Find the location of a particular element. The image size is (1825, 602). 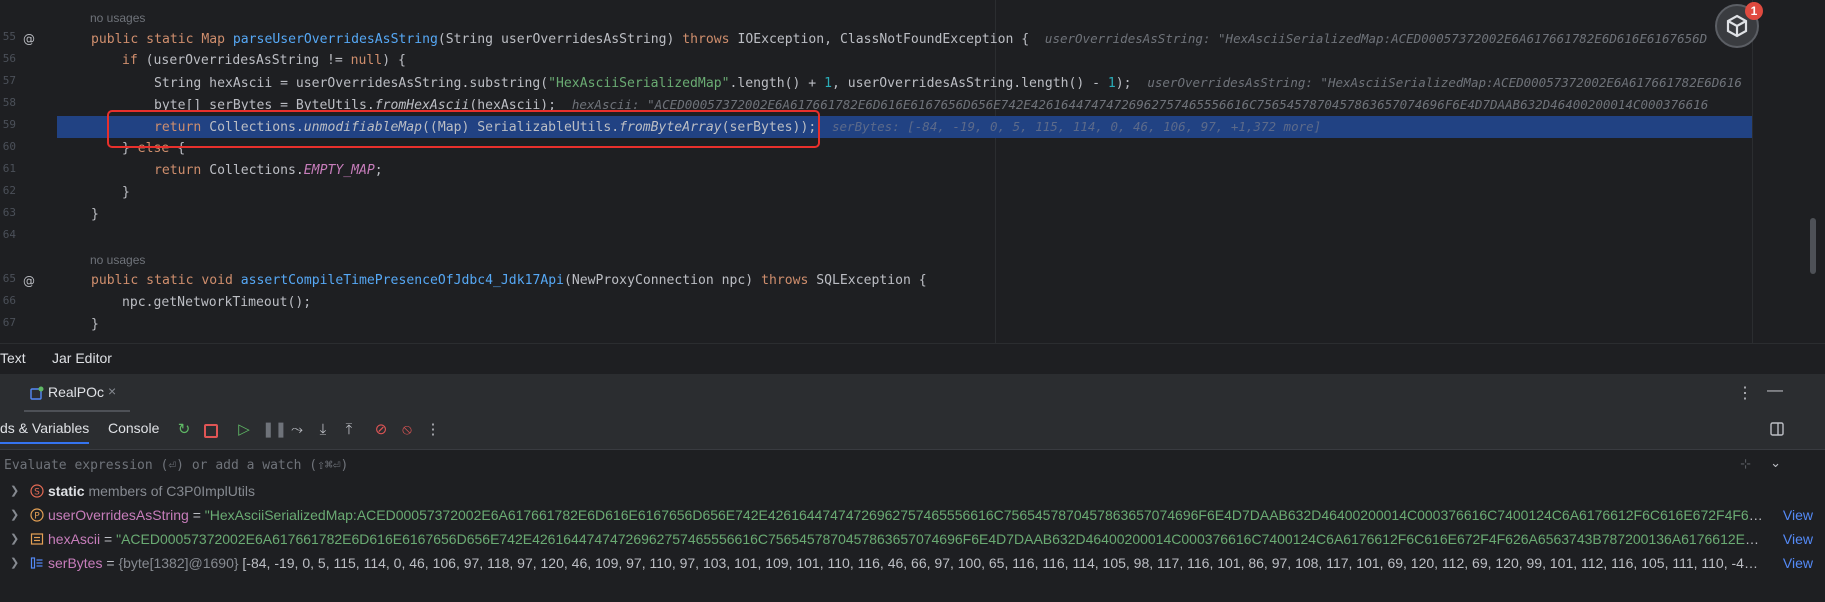

variable-name: userOverridesAsString is located at coordinates (118, 515).